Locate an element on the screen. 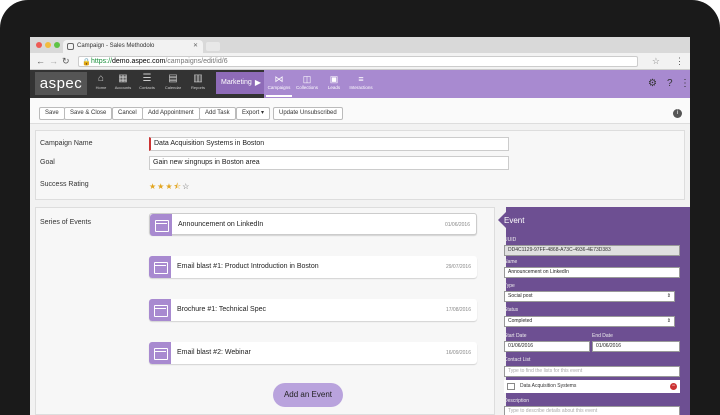  cancel-button: Cancel is located at coordinates (127, 113).